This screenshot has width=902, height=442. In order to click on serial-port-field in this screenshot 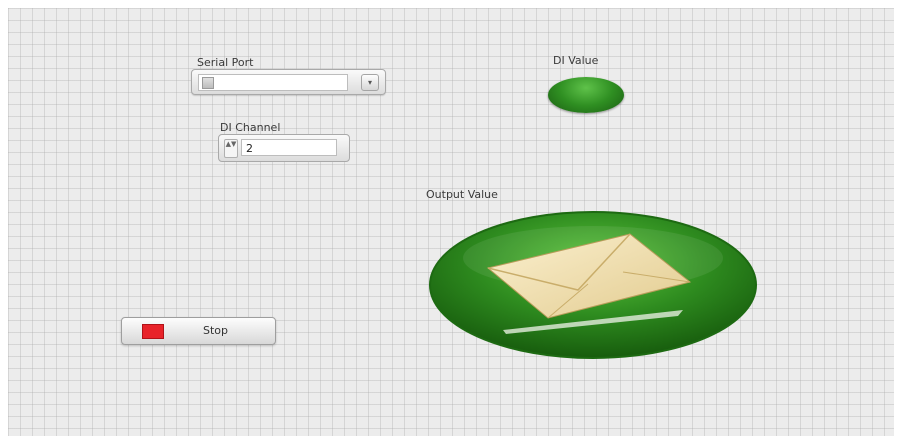, I will do `click(273, 82)`.